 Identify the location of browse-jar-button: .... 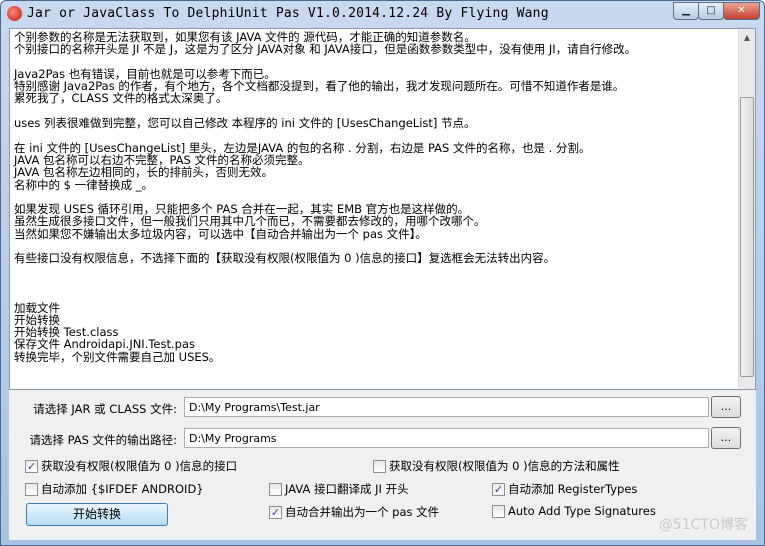
(726, 407).